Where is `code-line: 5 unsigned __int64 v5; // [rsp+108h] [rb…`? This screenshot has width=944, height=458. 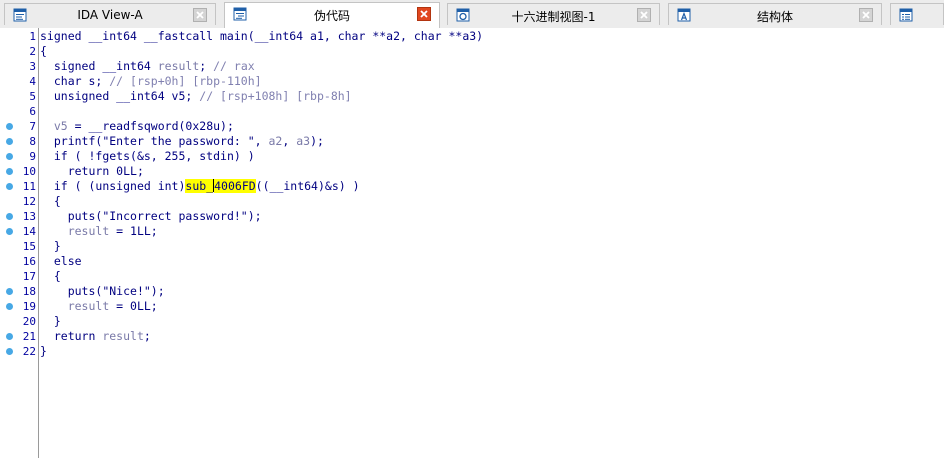 code-line: 5 unsigned __int64 v5; // [rsp+108h] [rb… is located at coordinates (472, 96).